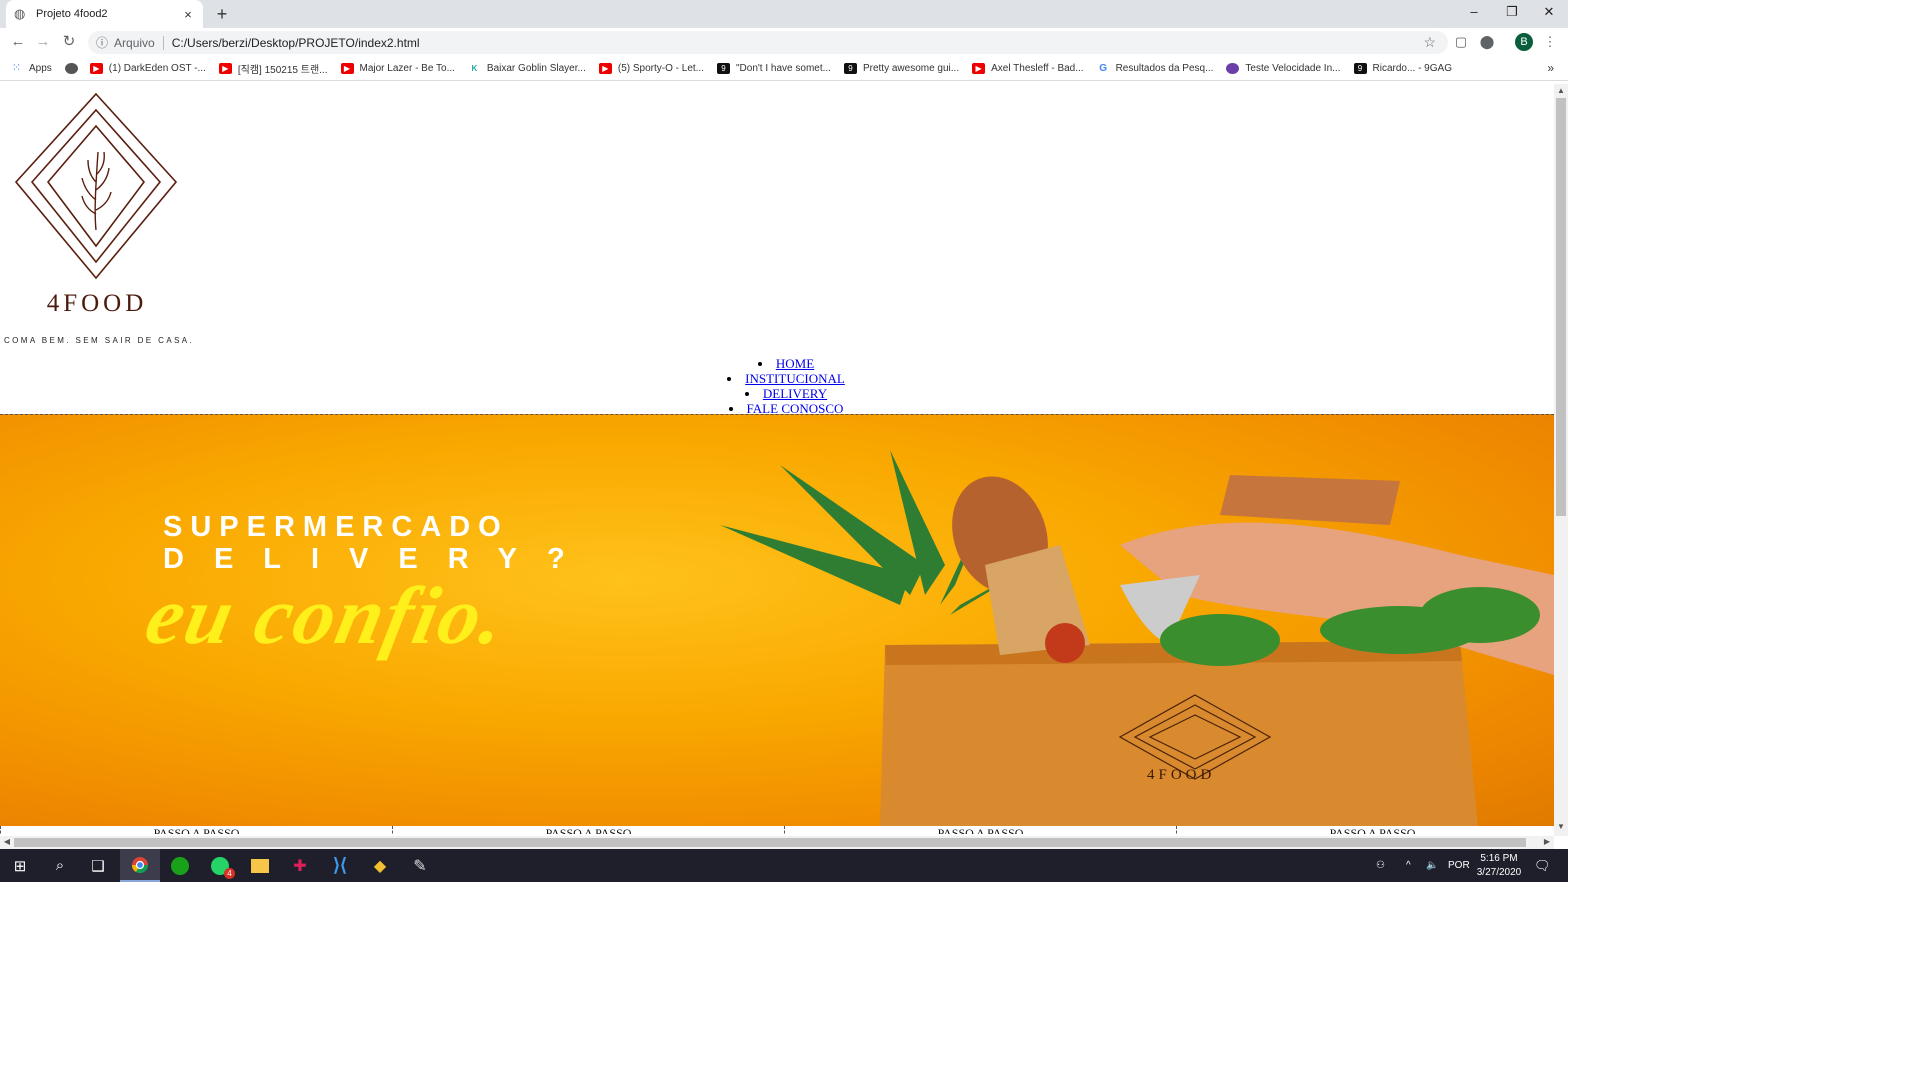 The height and width of the screenshot is (1080, 1920). Describe the element at coordinates (102, 42) in the screenshot. I see `info-icon: ⓘ` at that location.